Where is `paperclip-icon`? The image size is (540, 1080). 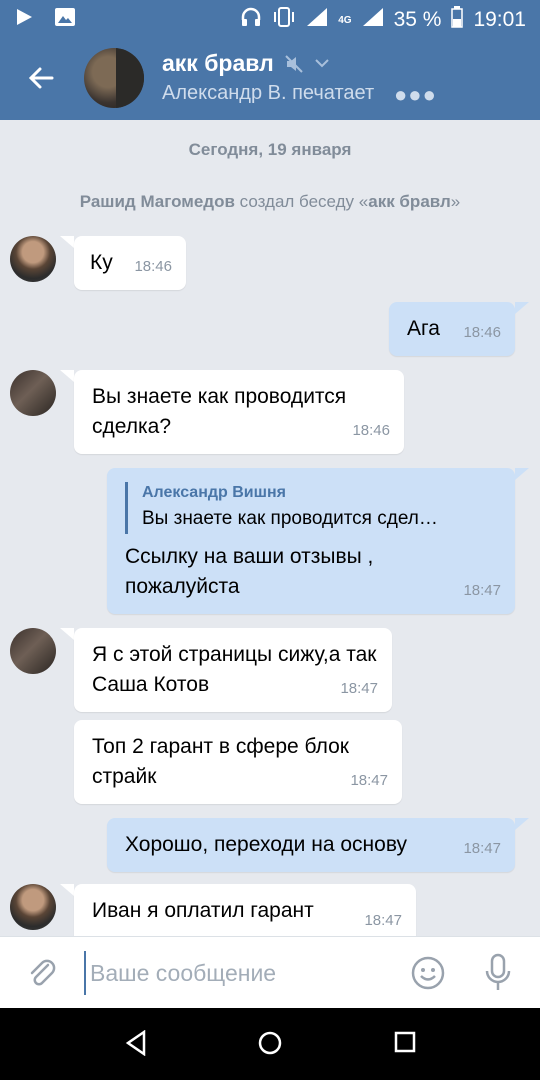
paperclip-icon is located at coordinates (42, 975).